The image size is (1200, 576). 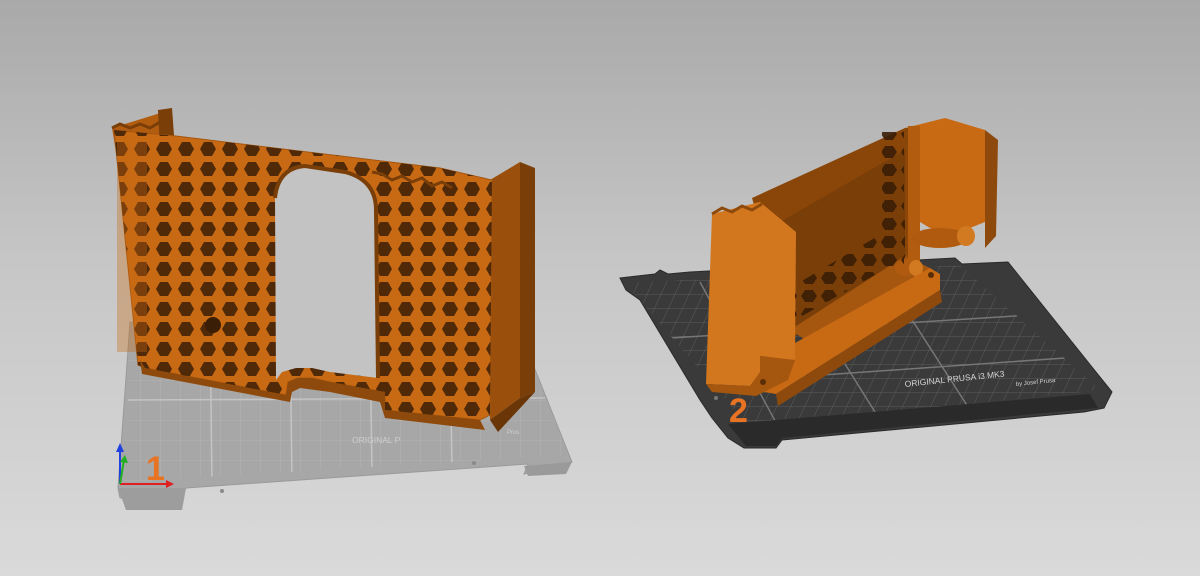 I want to click on bed-1-logo-text: ORIGINAL P, so click(x=376, y=440).